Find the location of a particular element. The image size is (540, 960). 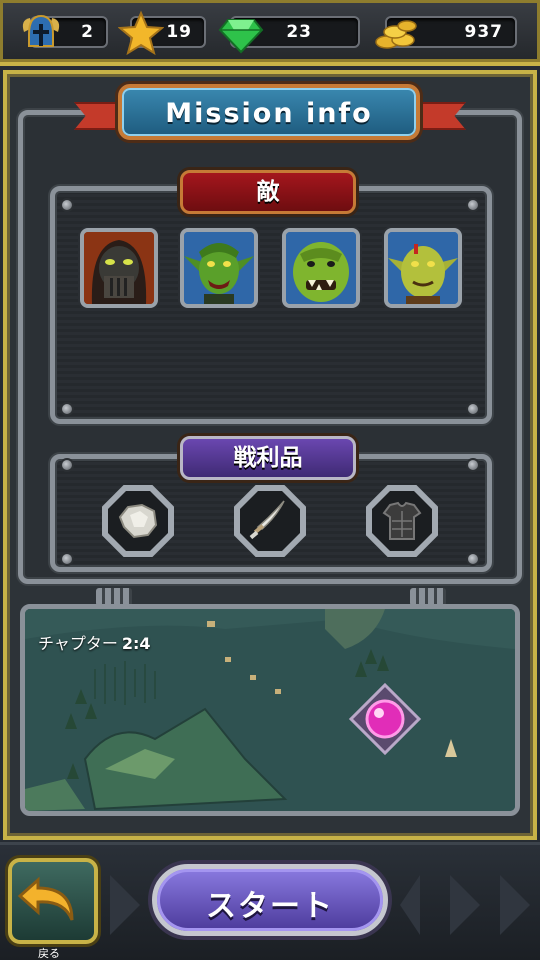

ore-rock-icon is located at coordinates (138, 521).